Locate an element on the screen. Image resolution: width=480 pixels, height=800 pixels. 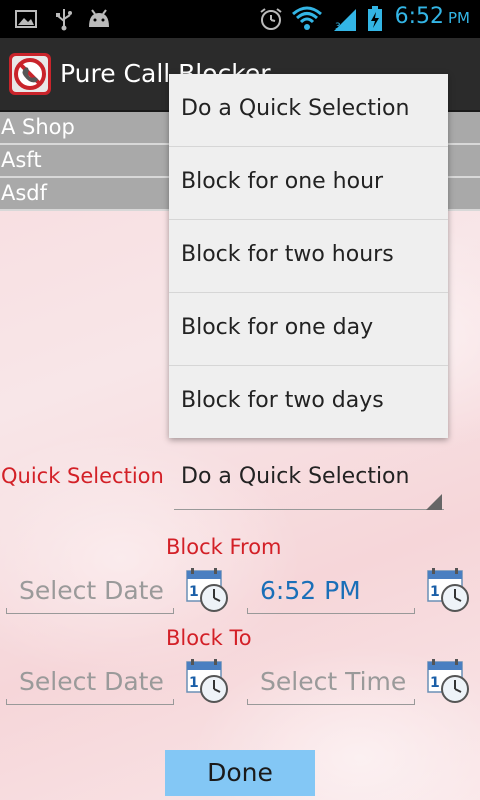
to-date-calendar-icon: 1 is located at coordinates (208, 681).